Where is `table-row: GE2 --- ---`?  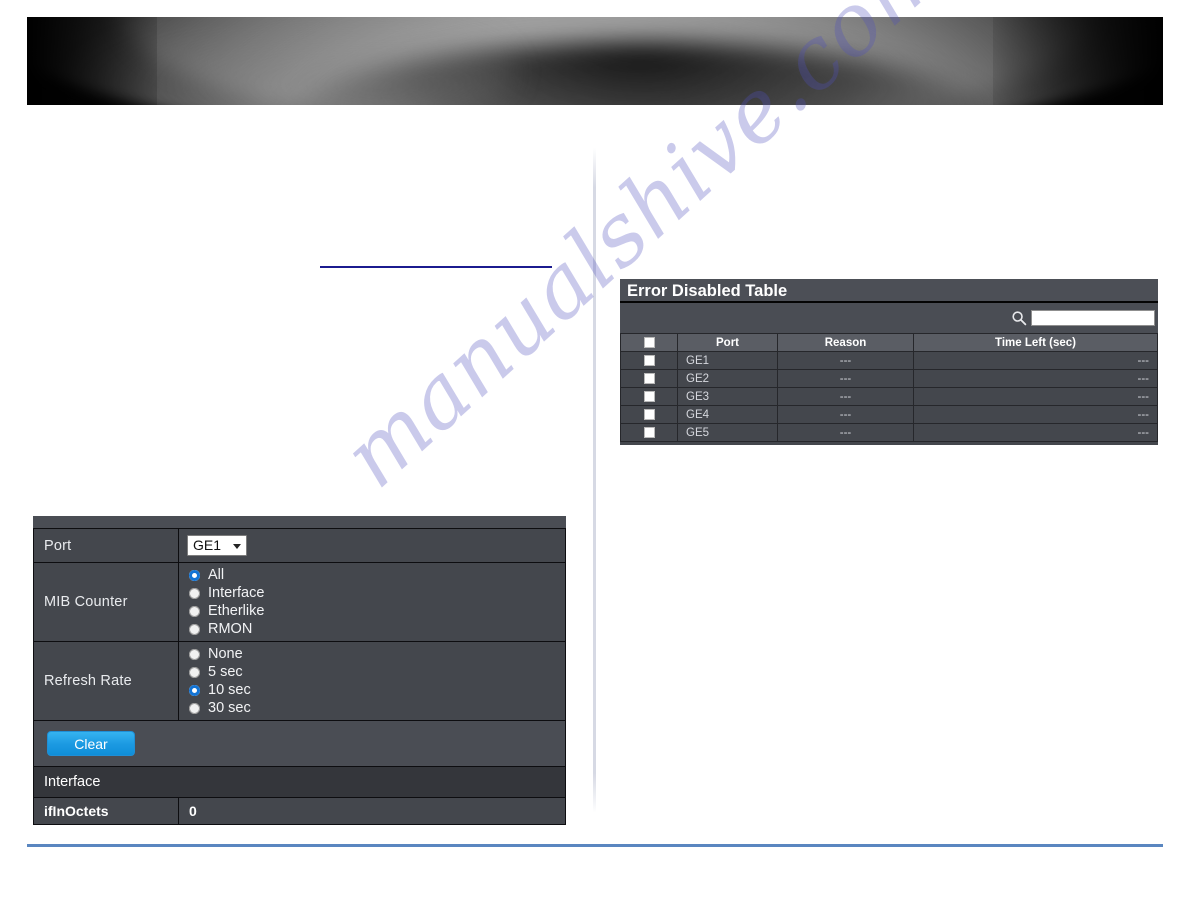 table-row: GE2 --- --- is located at coordinates (889, 378).